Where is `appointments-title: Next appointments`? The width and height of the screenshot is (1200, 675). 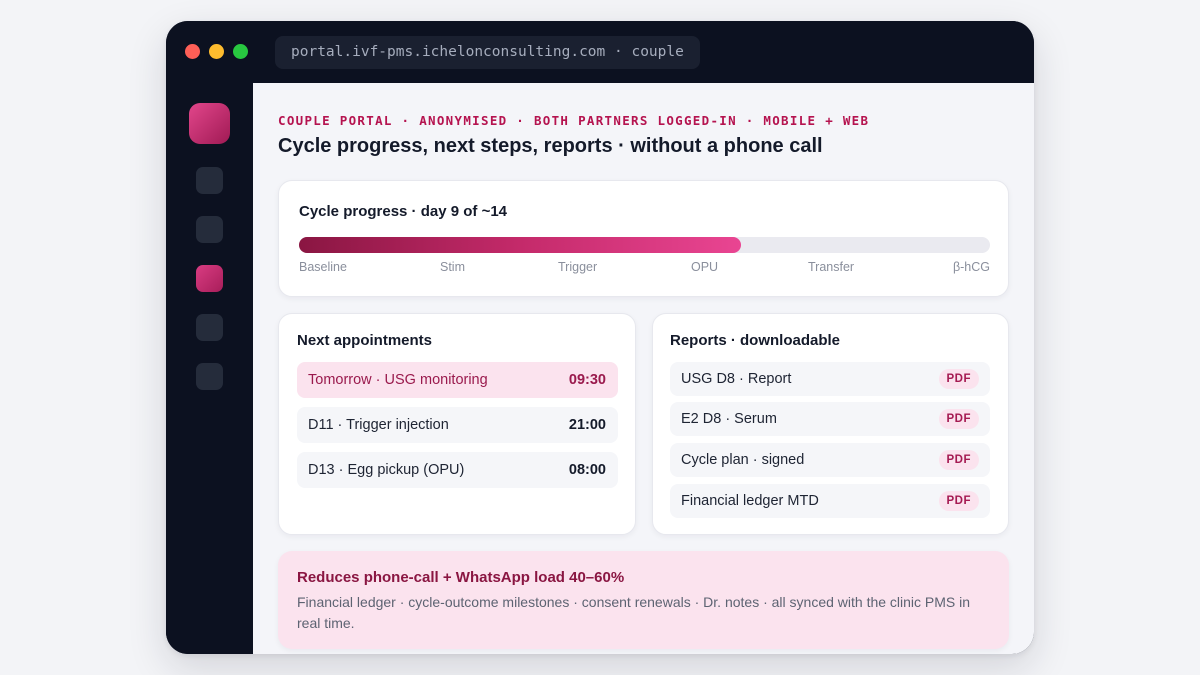 appointments-title: Next appointments is located at coordinates (365, 340).